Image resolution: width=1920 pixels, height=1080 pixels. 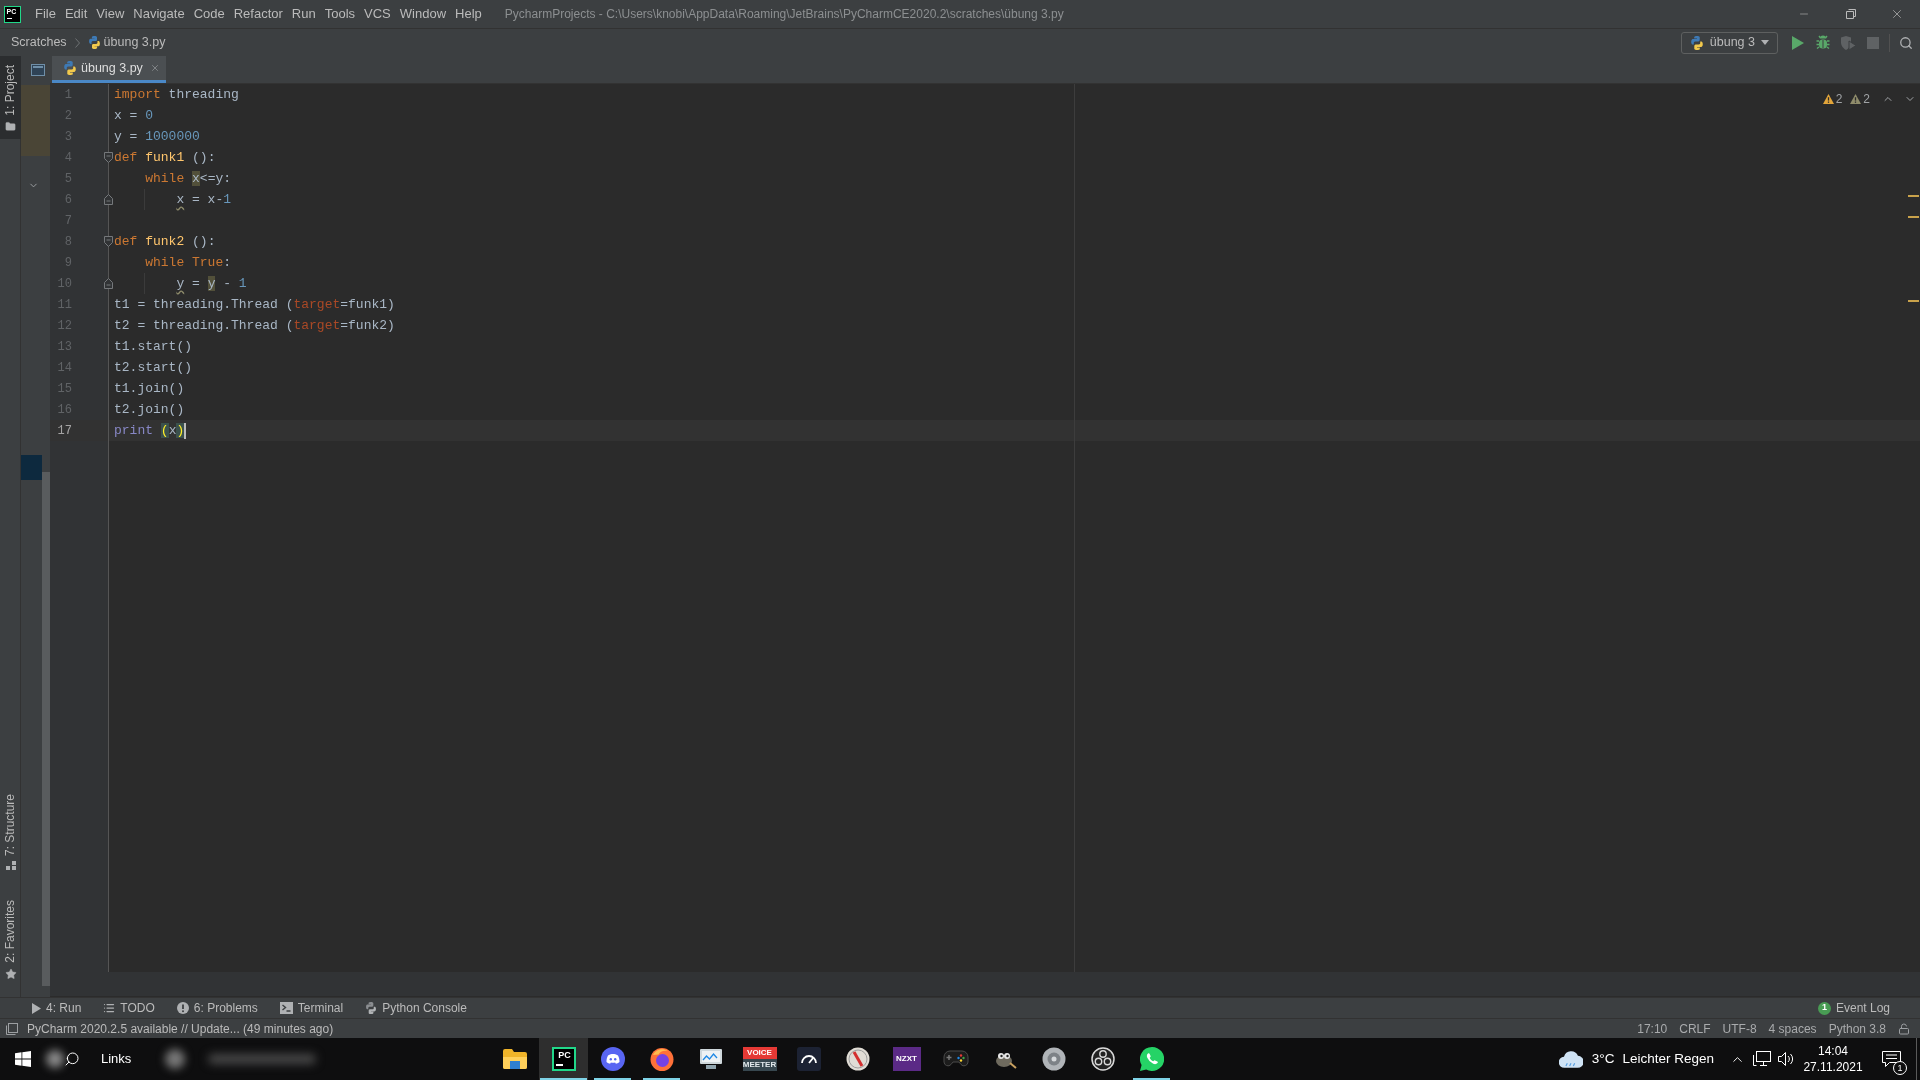 I want to click on caret-down-icon, so click(x=1765, y=42).